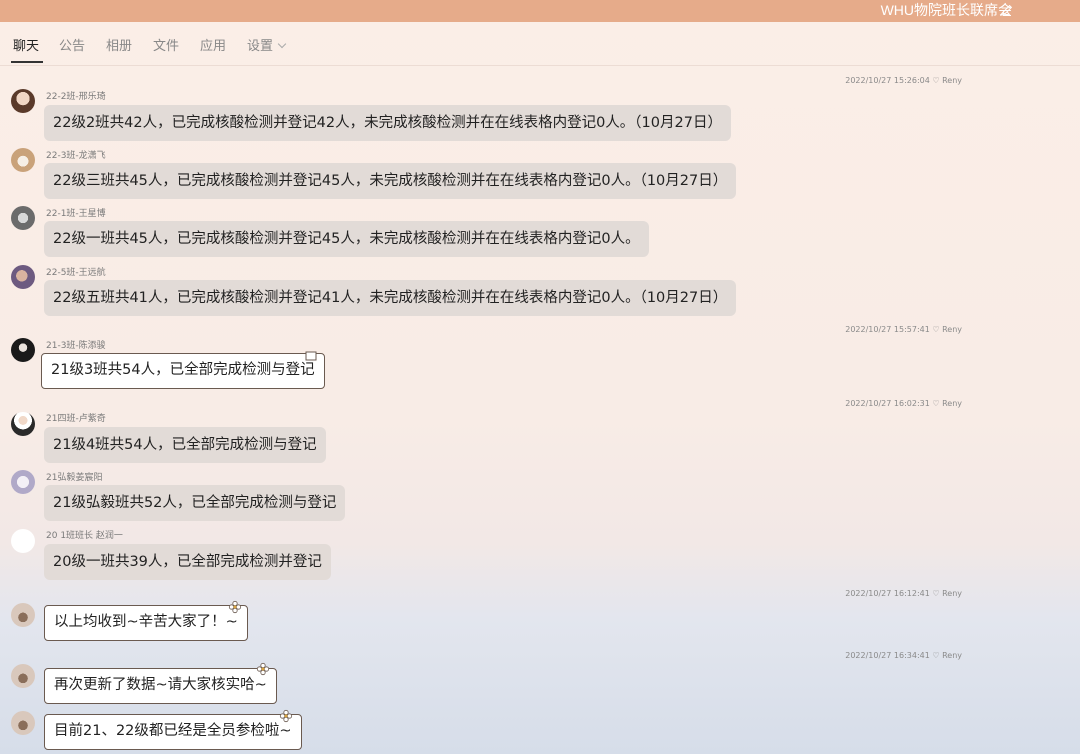  What do you see at coordinates (311, 356) in the screenshot?
I see `bubble-corner-decoration-icon` at bounding box center [311, 356].